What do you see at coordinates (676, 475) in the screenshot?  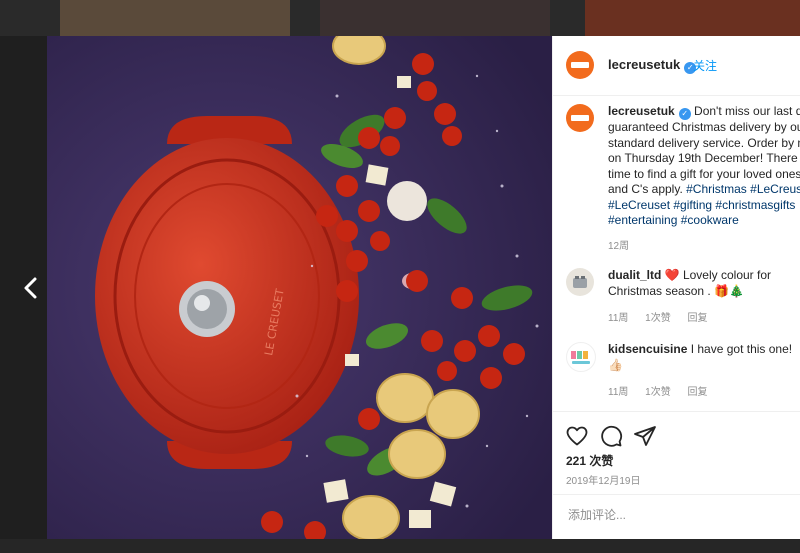 I see `post-actions: 221 次赞 2019年12月19日` at bounding box center [676, 475].